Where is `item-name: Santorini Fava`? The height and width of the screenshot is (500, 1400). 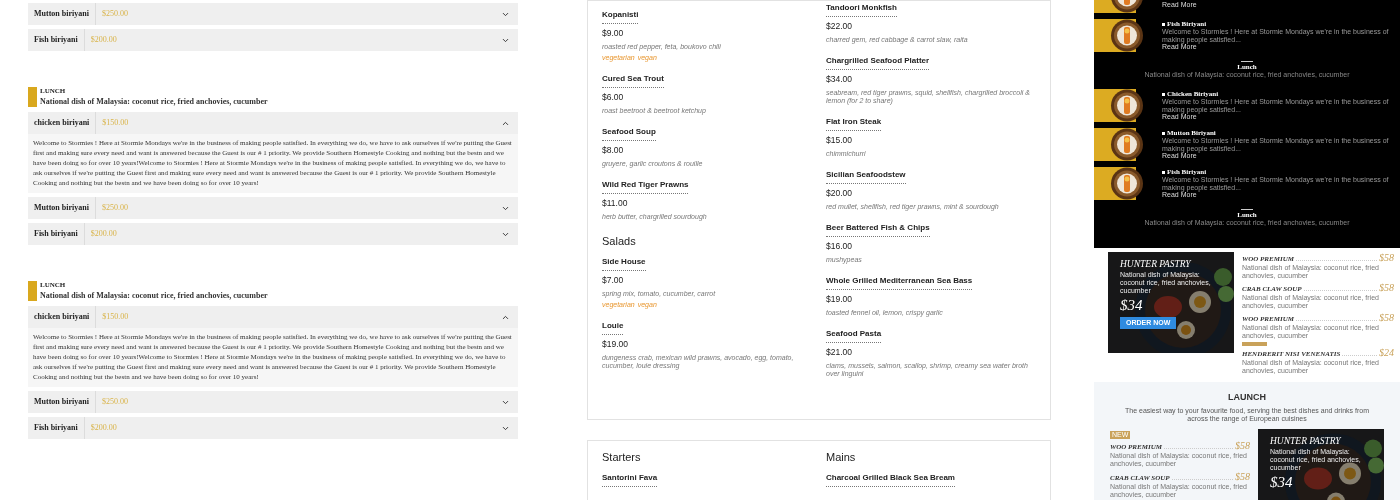 item-name: Santorini Fava is located at coordinates (630, 480).